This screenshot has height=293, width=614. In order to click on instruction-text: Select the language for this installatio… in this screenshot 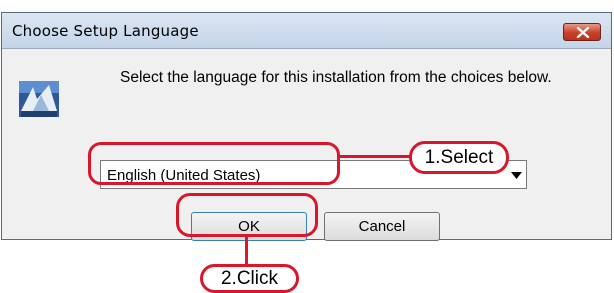, I will do `click(336, 77)`.